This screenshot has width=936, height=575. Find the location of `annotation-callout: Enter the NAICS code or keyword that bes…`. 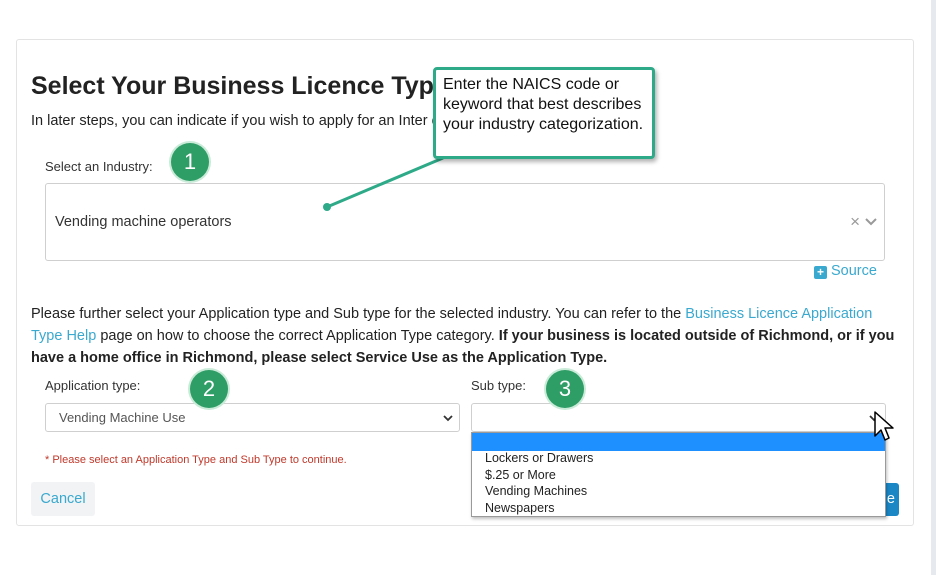

annotation-callout: Enter the NAICS code or keyword that bes… is located at coordinates (544, 113).